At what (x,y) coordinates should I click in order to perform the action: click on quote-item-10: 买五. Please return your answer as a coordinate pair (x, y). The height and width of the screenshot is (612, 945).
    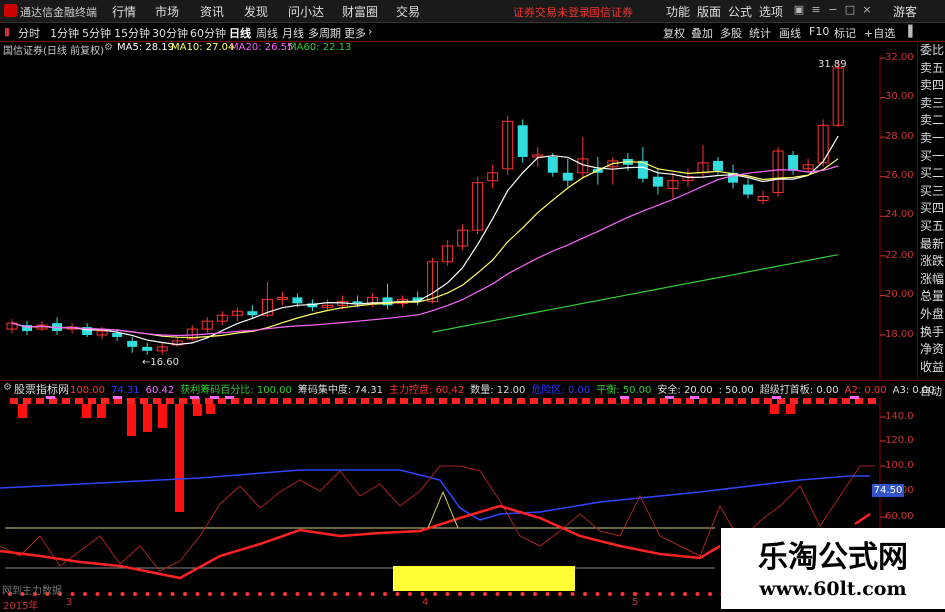
    Looking at the image, I should click on (931, 227).